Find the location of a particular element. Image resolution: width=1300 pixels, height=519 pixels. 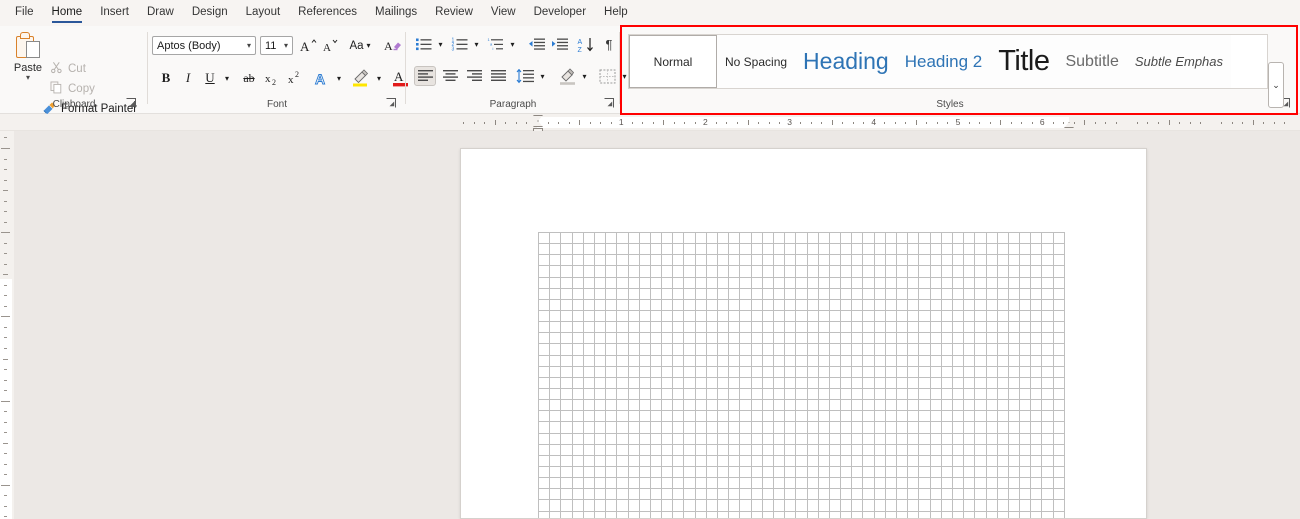

multilevel-dropdown: ▾ is located at coordinates (512, 44).